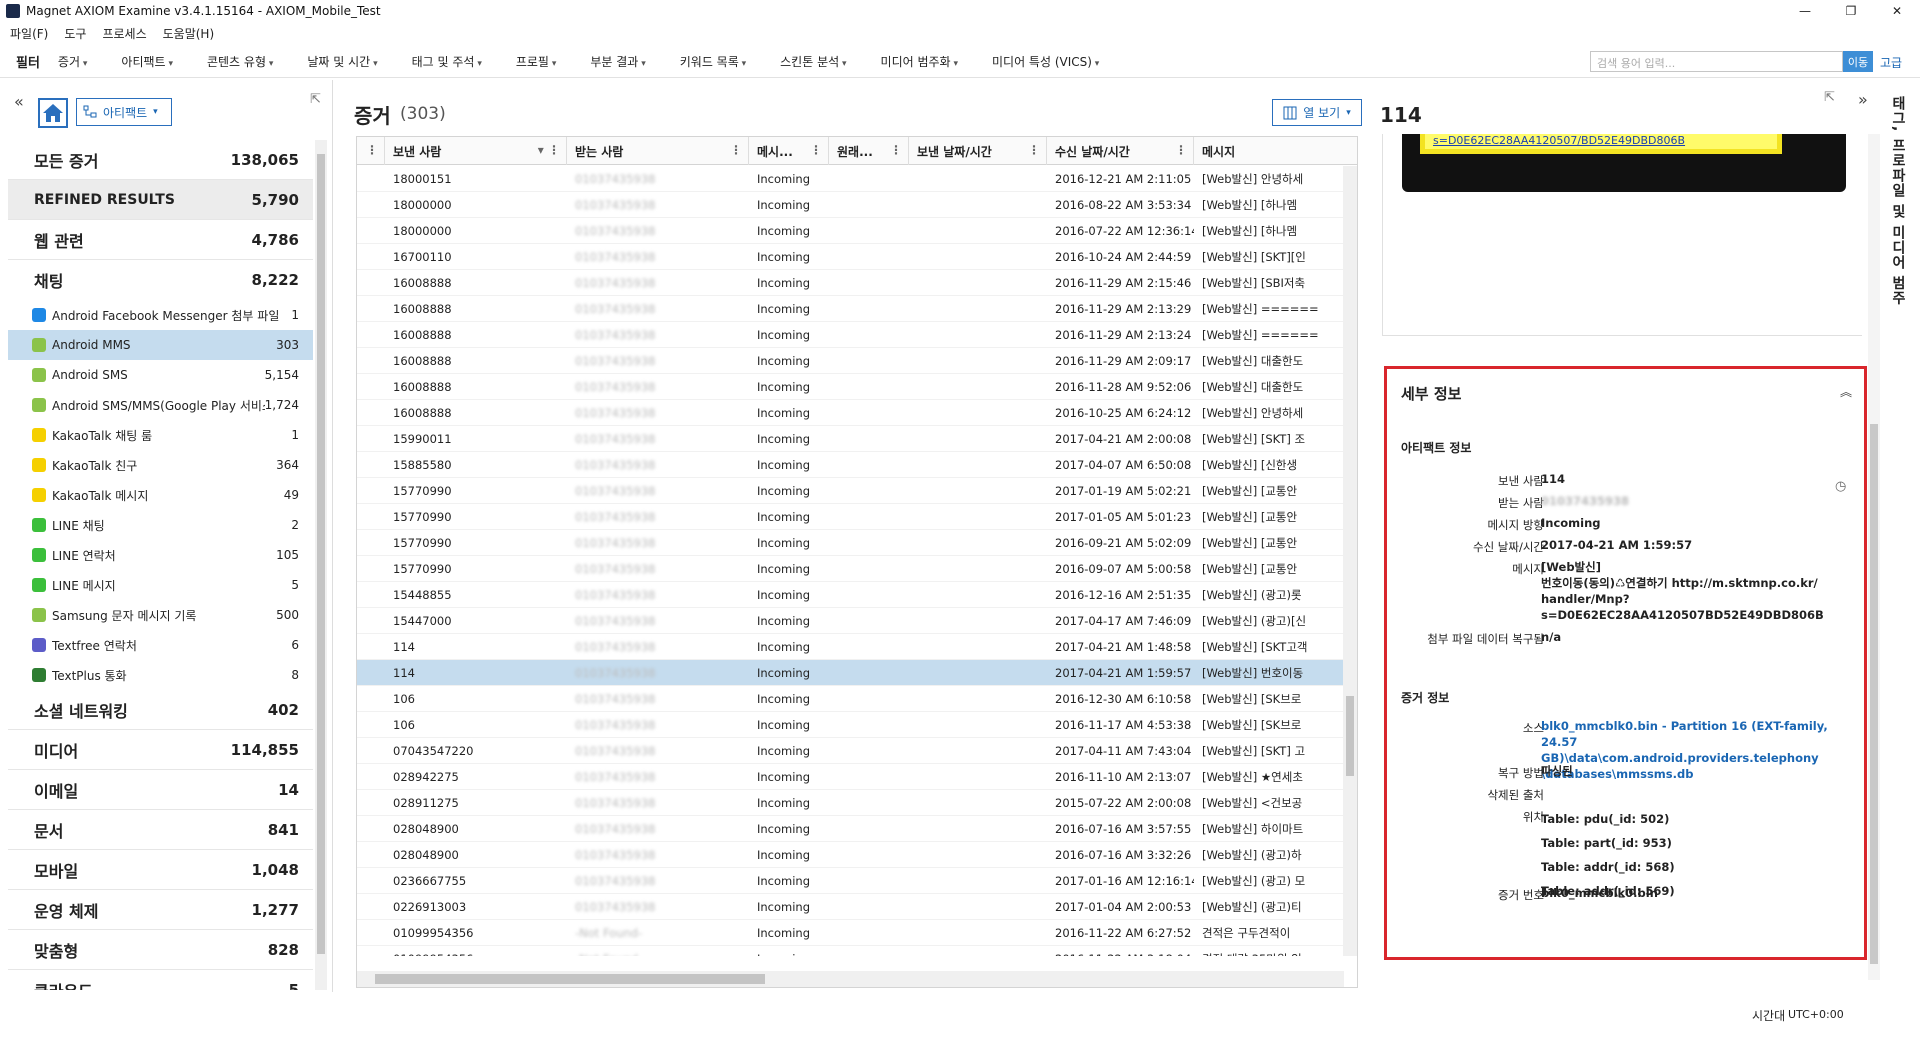 The height and width of the screenshot is (1040, 1920). Describe the element at coordinates (29, 33) in the screenshot. I see `menu-file: 파일(F)` at that location.